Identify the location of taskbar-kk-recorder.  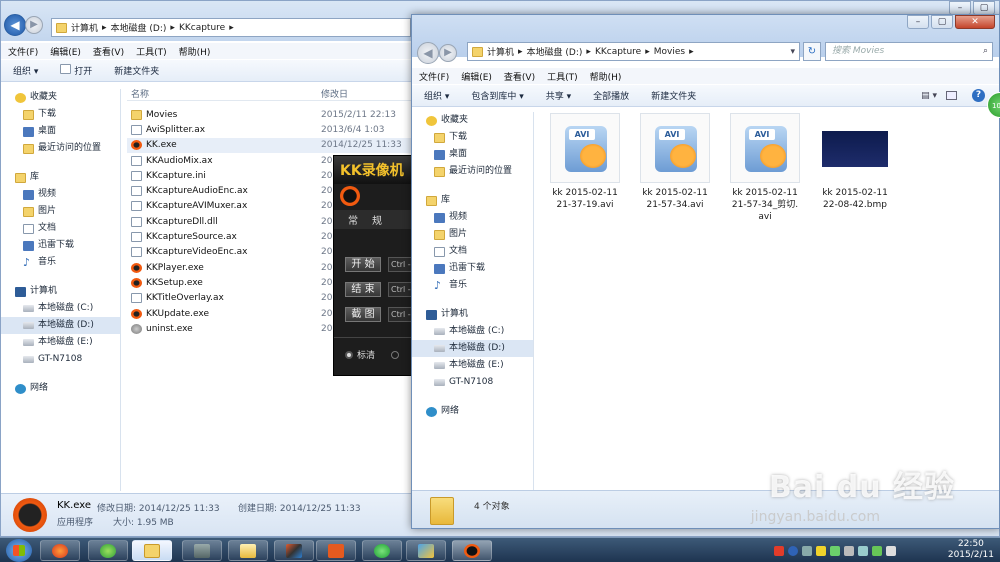
(472, 550).